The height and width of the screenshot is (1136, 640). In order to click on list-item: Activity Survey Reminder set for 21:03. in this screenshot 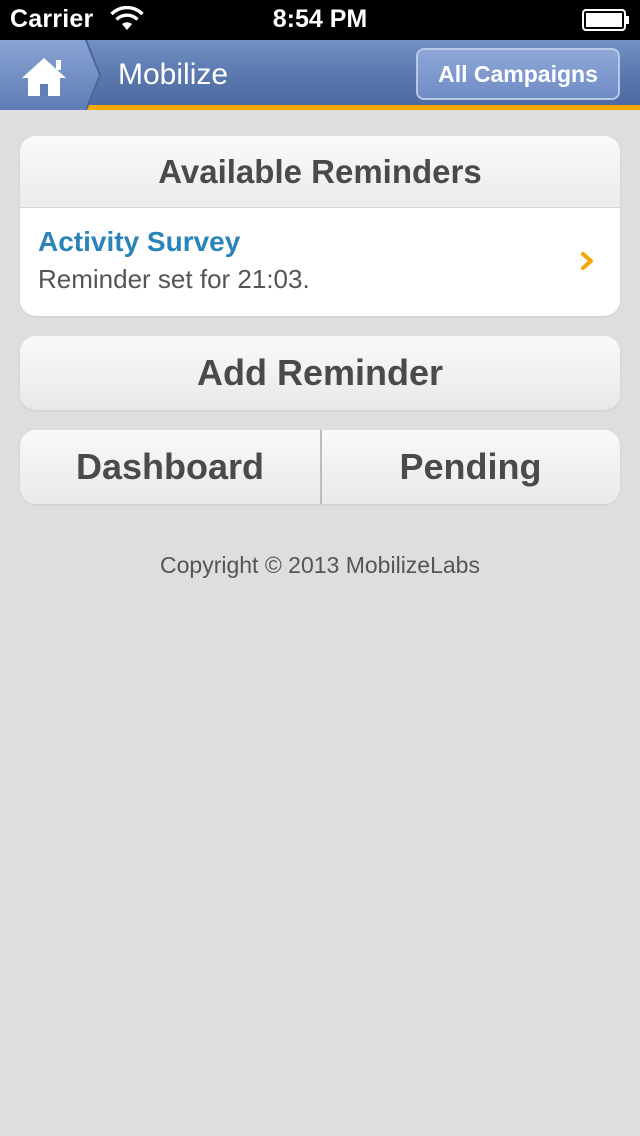, I will do `click(320, 262)`.